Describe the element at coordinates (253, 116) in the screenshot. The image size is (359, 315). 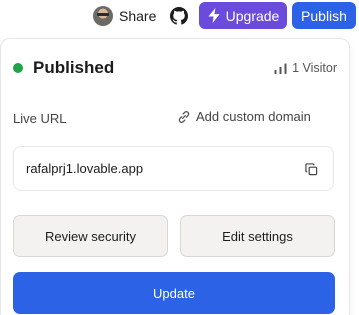
I see `add-custom-domain-label: Add custom domain` at that location.